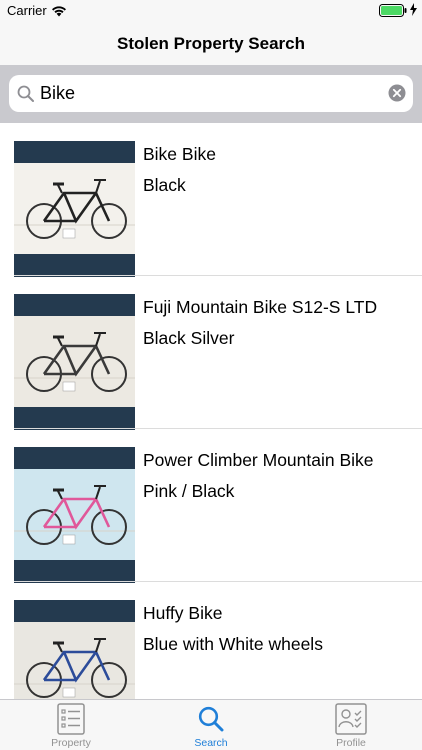 Image resolution: width=422 pixels, height=750 pixels. I want to click on result-color: Black Silver, so click(189, 338).